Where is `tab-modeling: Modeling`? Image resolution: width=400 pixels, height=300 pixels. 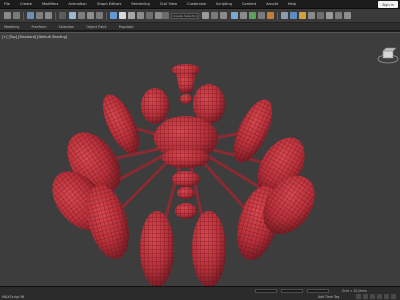
tab-modeling: Modeling is located at coordinates (11, 27).